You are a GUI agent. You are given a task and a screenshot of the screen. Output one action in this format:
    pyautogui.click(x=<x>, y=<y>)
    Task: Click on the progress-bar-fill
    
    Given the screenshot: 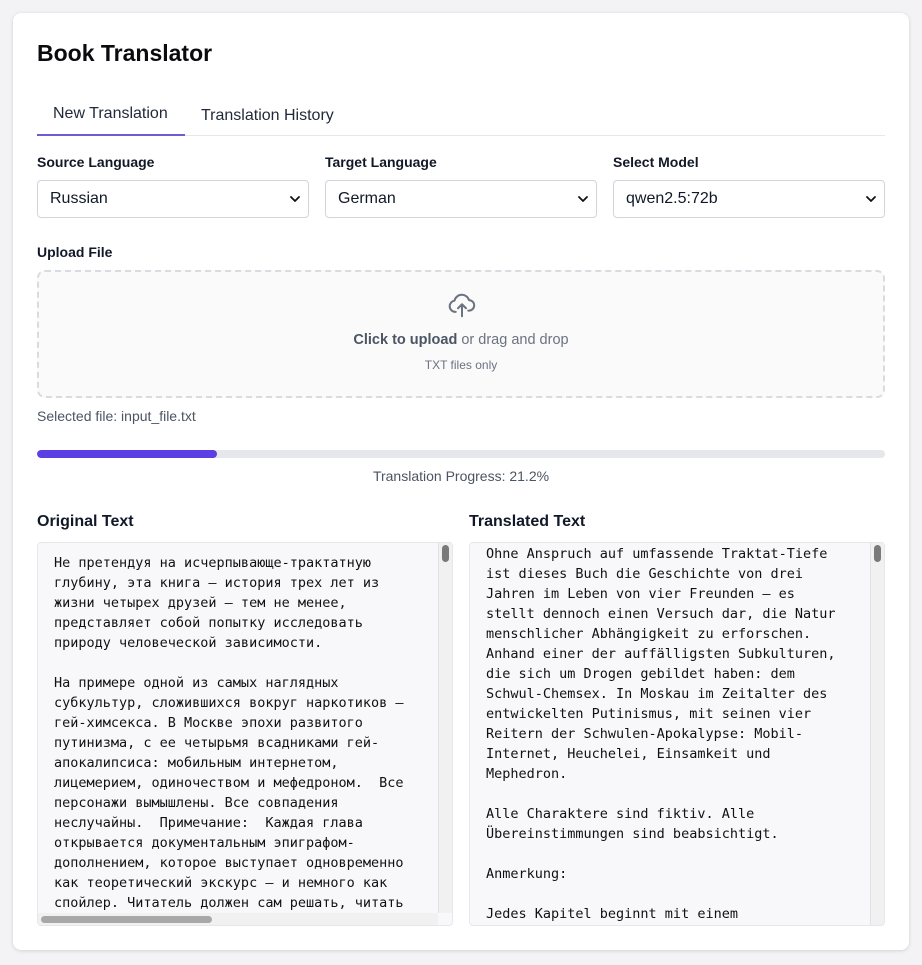 What is the action you would take?
    pyautogui.click(x=127, y=454)
    